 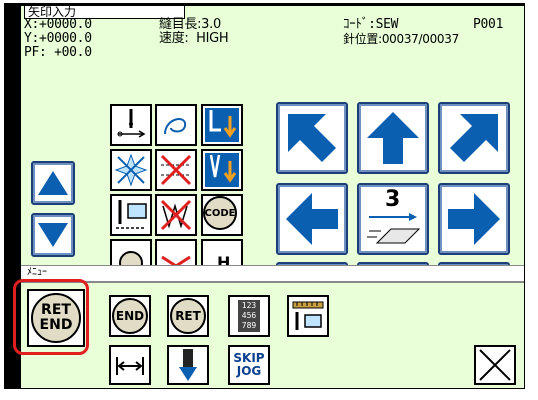 What do you see at coordinates (58, 38) in the screenshot?
I see `coord-y: Y:+0000.0` at bounding box center [58, 38].